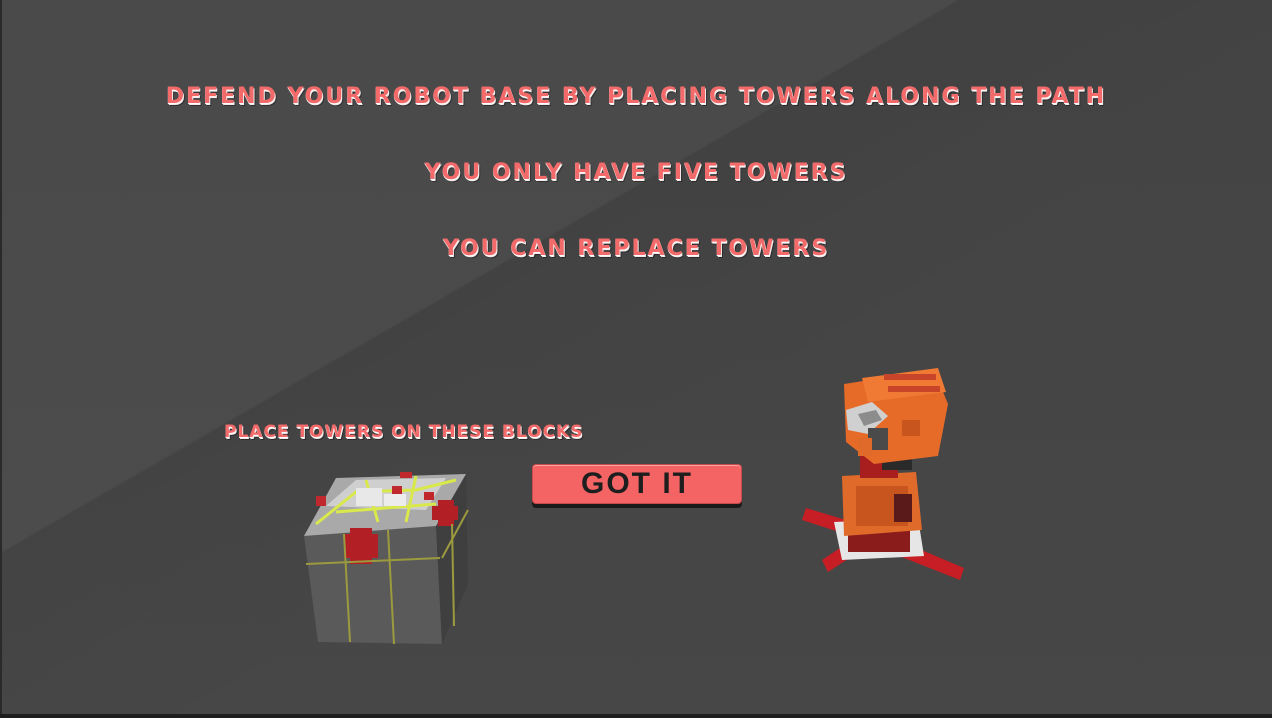 Image resolution: width=1272 pixels, height=718 pixels. I want to click on tutorial-line-replace: You can replace towers, so click(636, 248).